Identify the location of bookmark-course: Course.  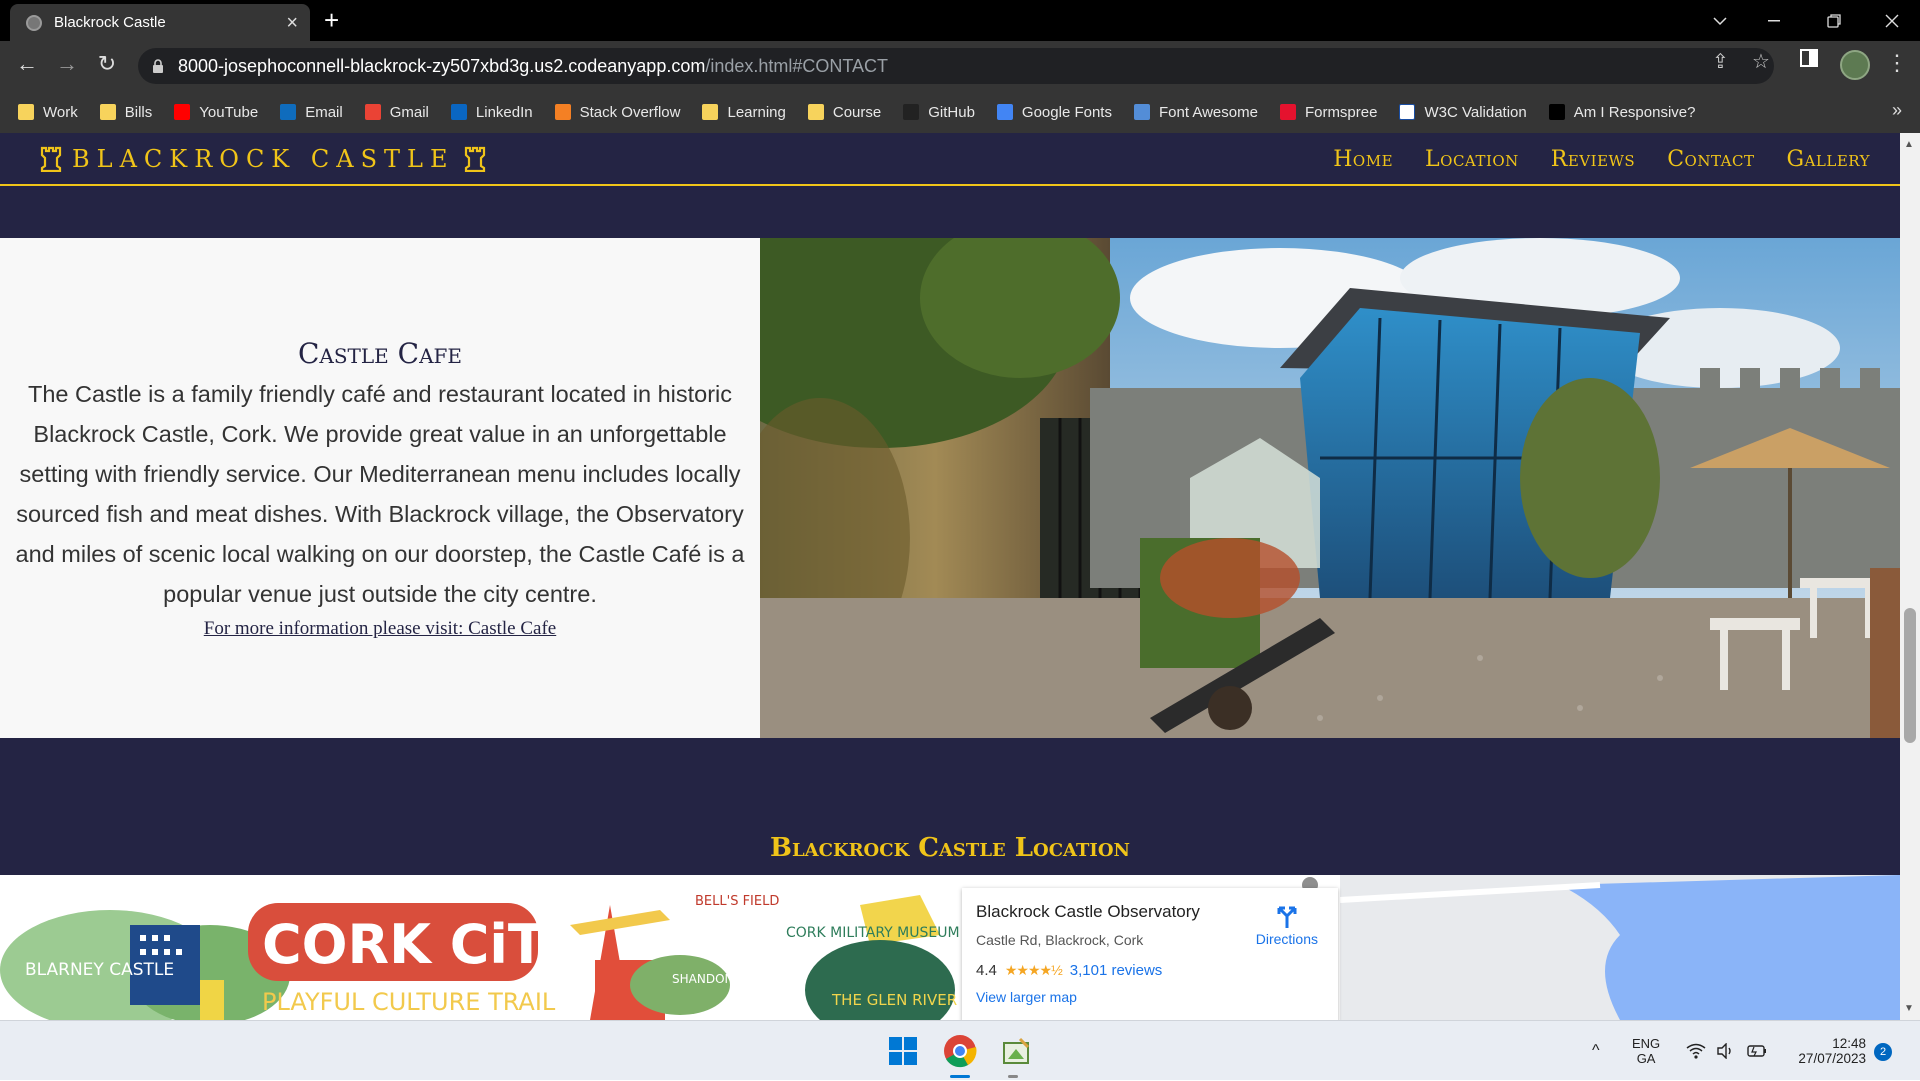
(844, 112).